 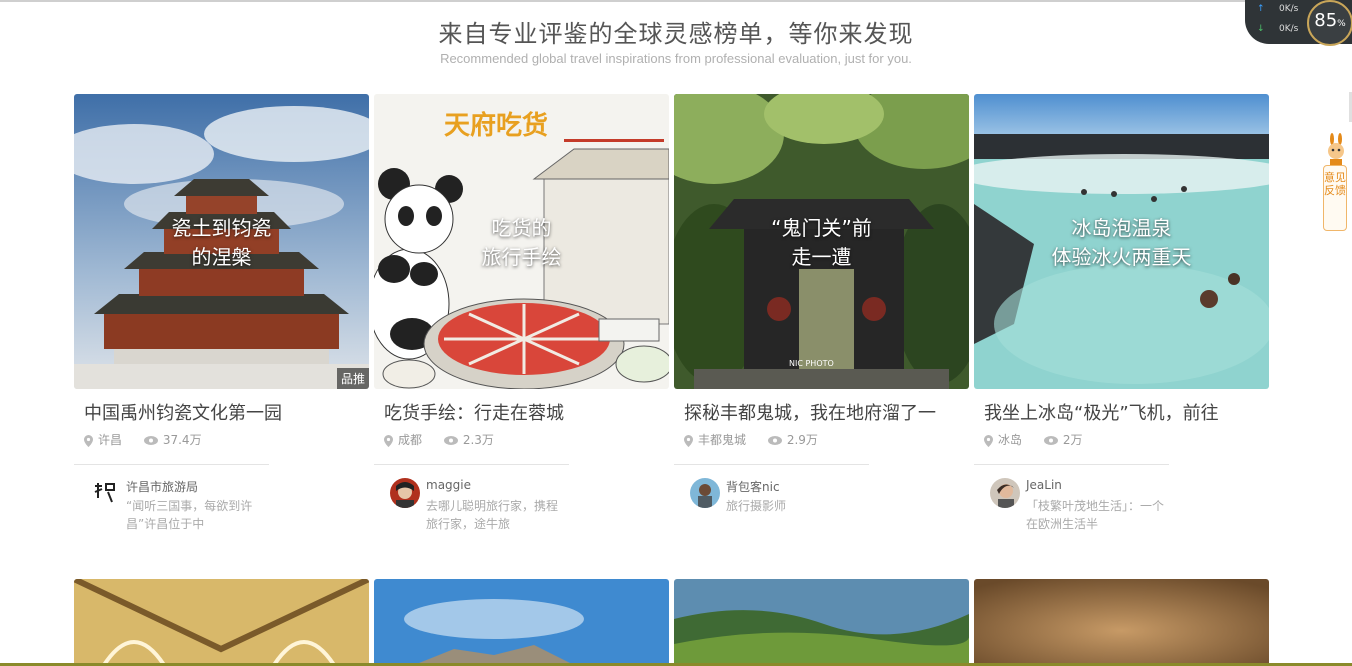 What do you see at coordinates (1121, 257) in the screenshot?
I see `overlay-line: 体验冰火两重天` at bounding box center [1121, 257].